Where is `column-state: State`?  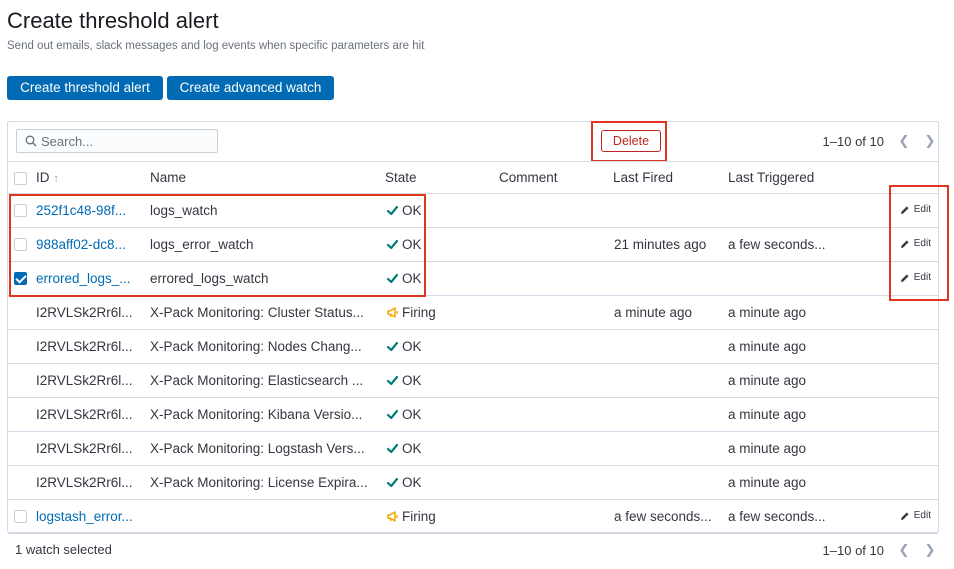
column-state: State is located at coordinates (401, 177).